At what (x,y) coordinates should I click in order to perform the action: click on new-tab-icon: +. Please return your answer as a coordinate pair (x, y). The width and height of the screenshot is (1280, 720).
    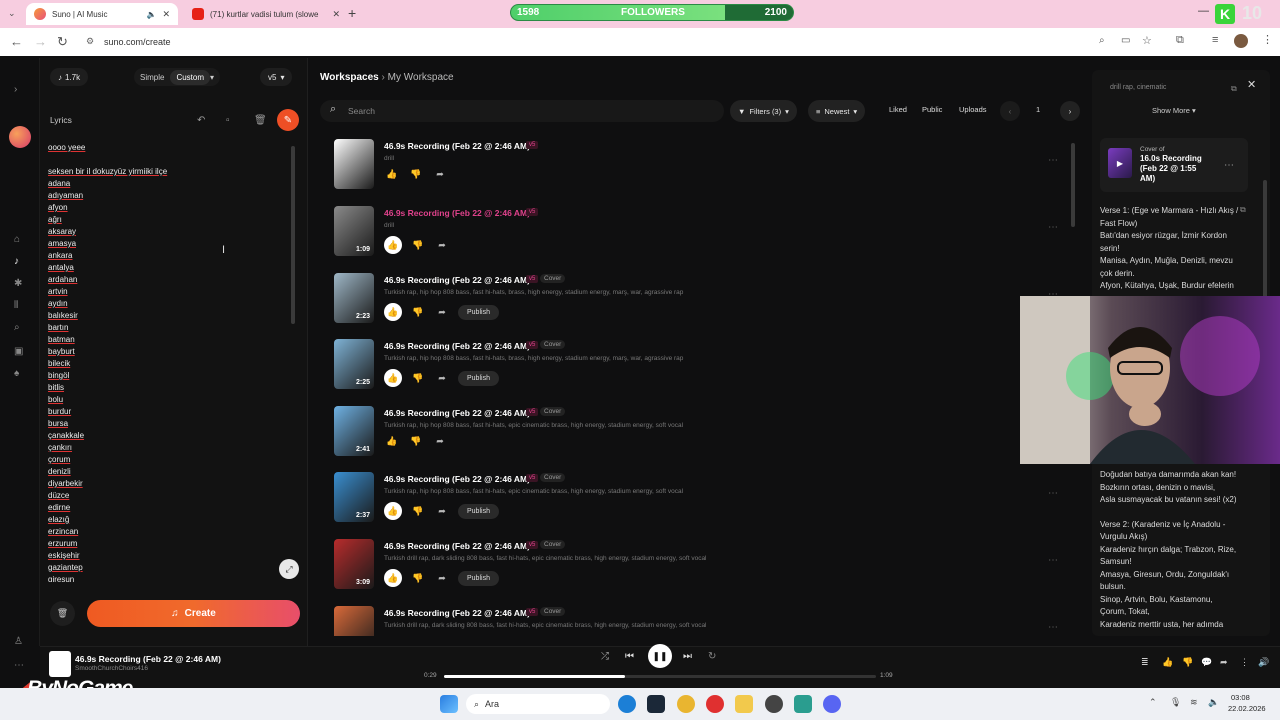
    Looking at the image, I should click on (352, 13).